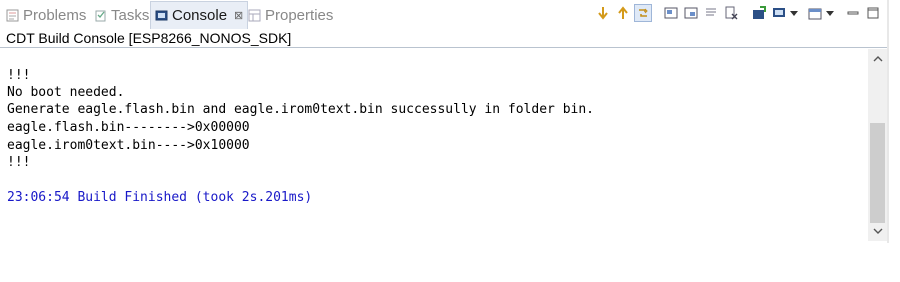 The image size is (900, 282). What do you see at coordinates (12, 15) in the screenshot?
I see `problems-icon` at bounding box center [12, 15].